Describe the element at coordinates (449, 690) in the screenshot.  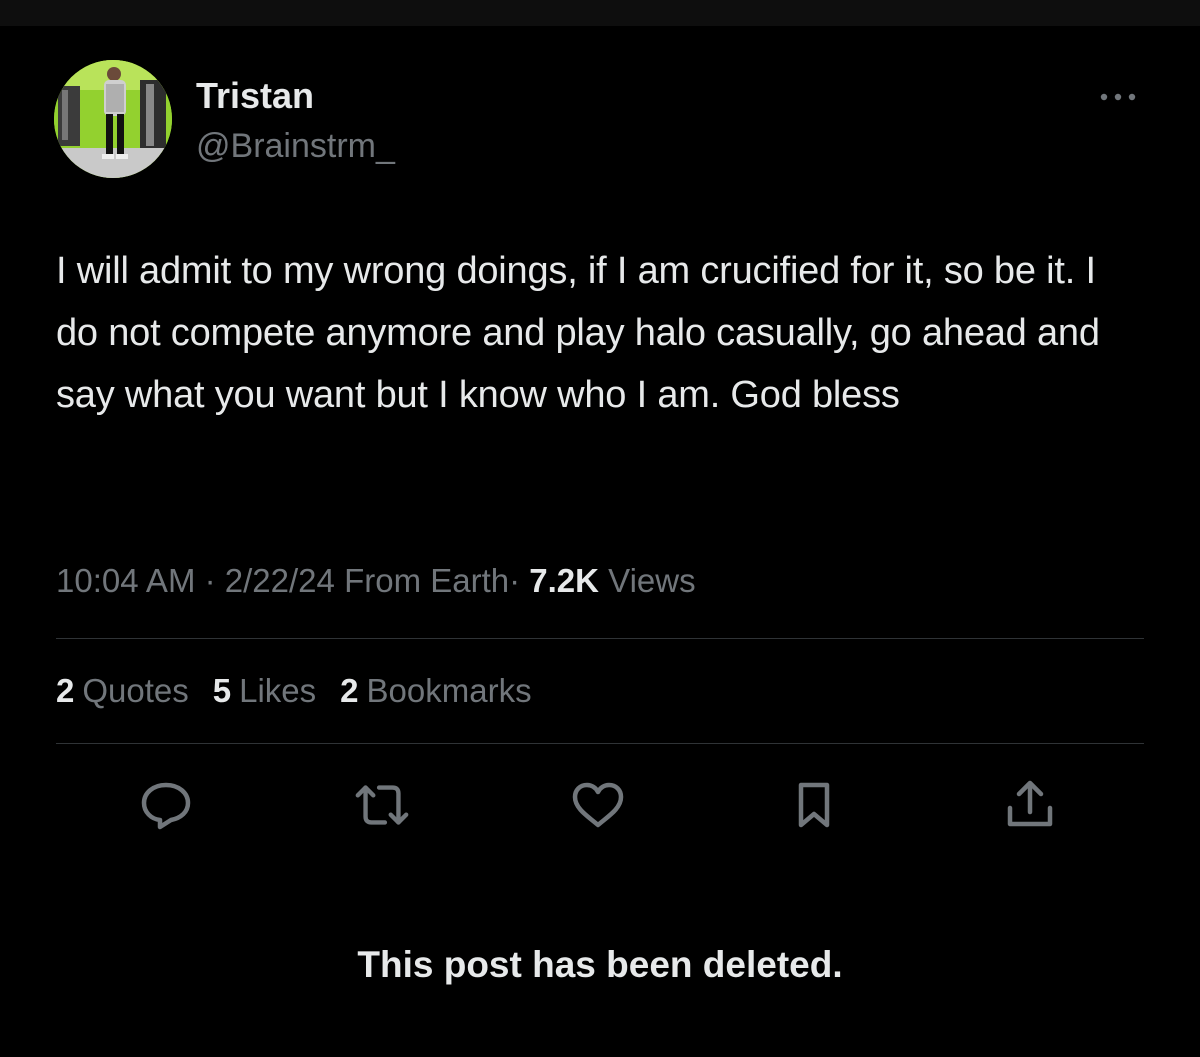
I see `stat-label: Bookmarks` at that location.